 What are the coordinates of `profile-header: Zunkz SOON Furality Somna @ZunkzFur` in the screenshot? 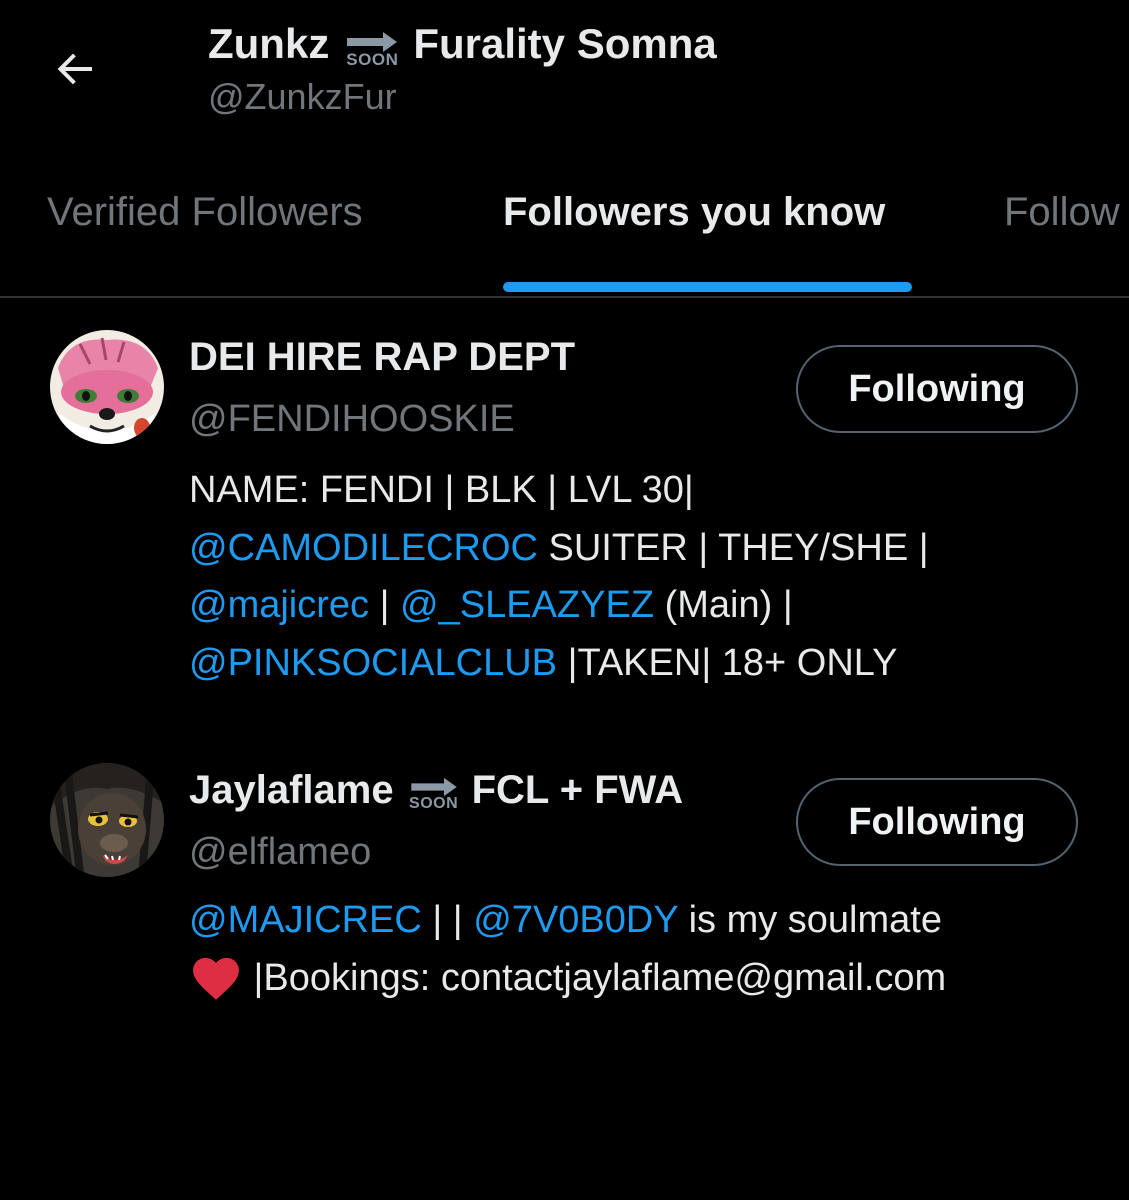 It's located at (564, 75).